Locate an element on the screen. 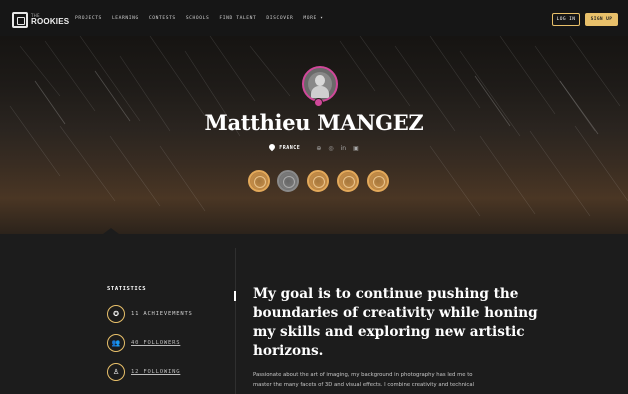 The width and height of the screenshot is (628, 394). nav-more-dropdown: MORE ▾ is located at coordinates (313, 18).